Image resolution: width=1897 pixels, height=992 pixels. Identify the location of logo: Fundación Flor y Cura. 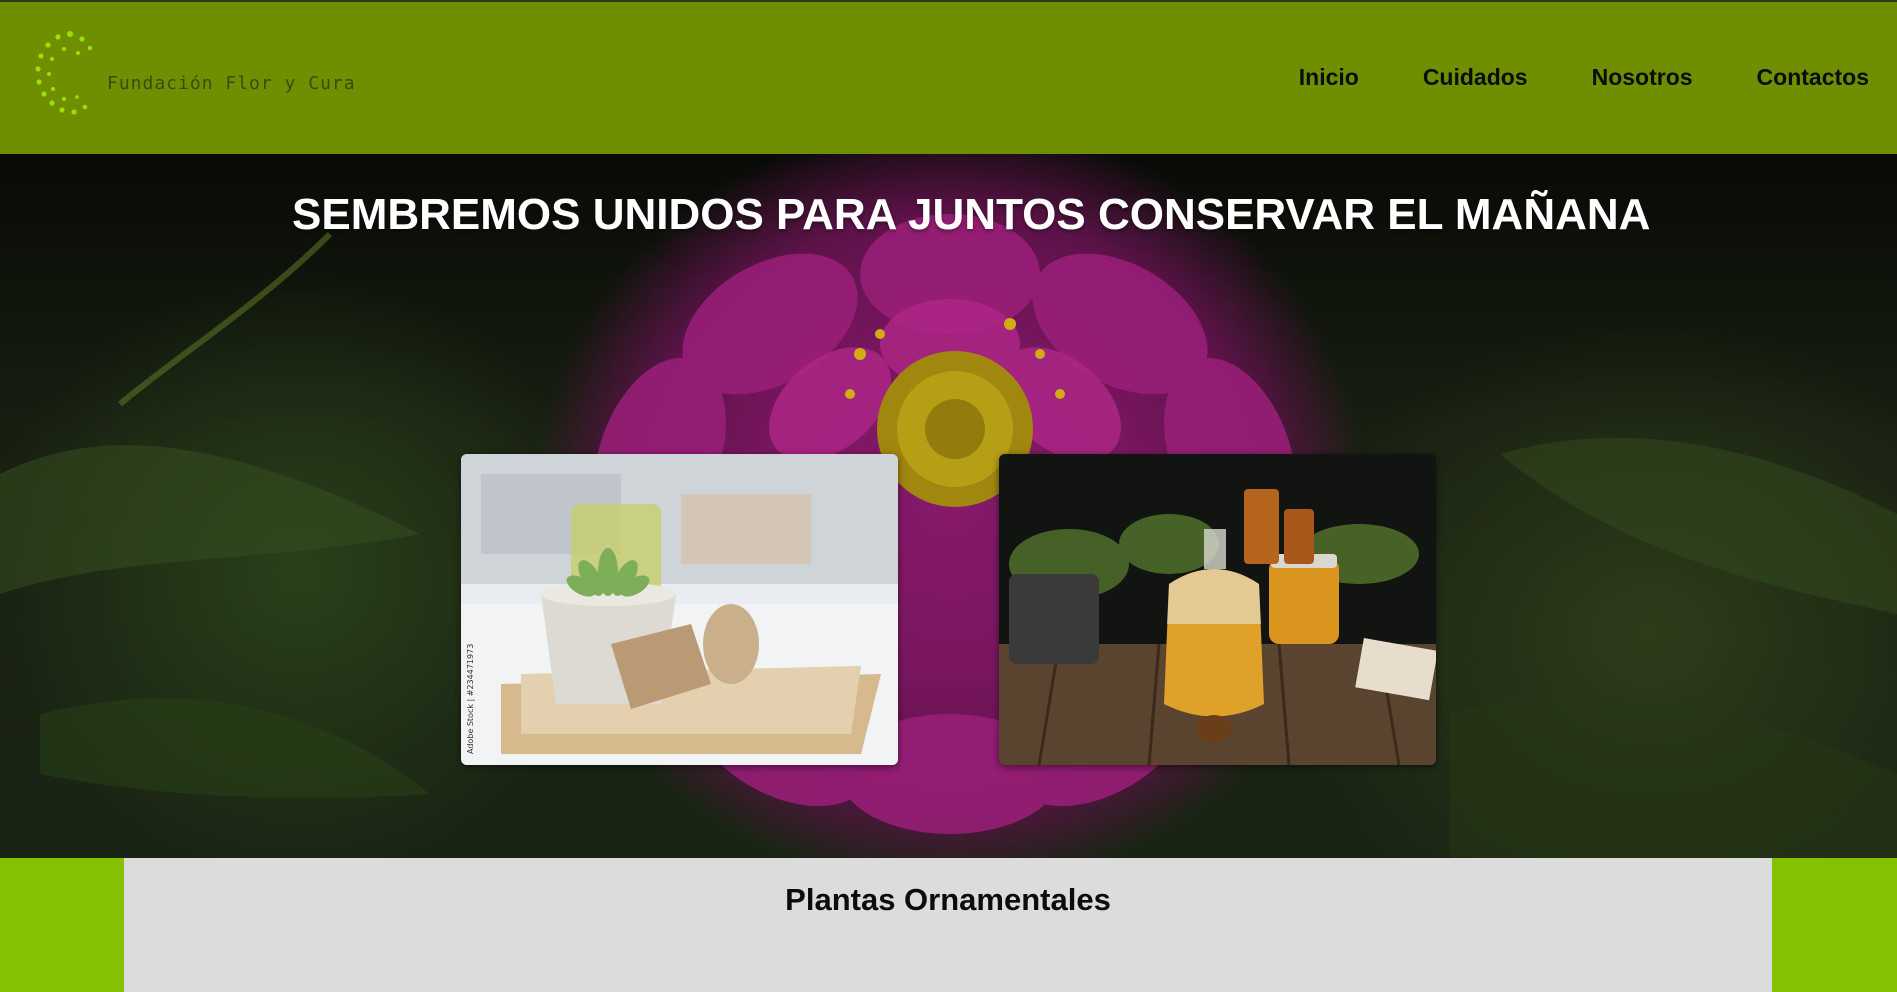
(194, 79).